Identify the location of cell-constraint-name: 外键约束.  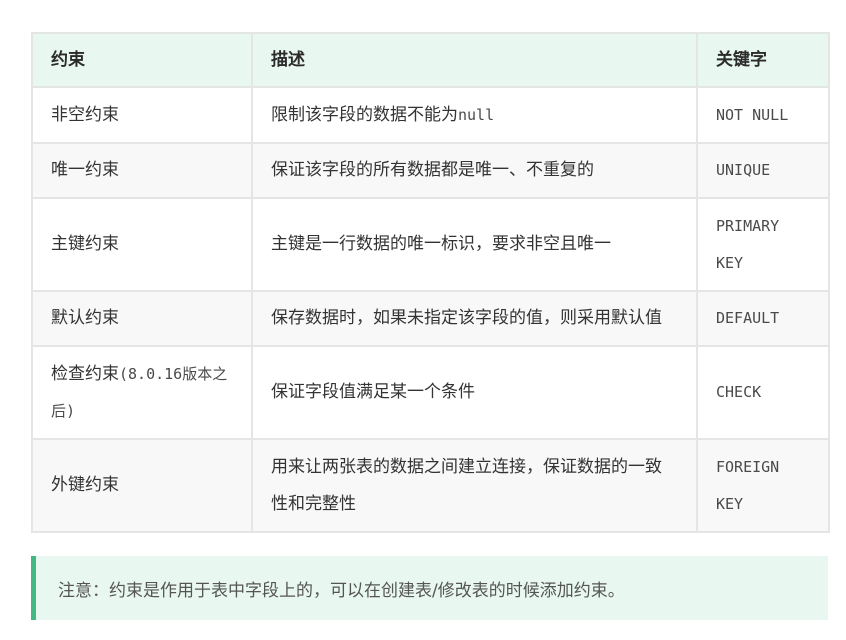
(142, 485).